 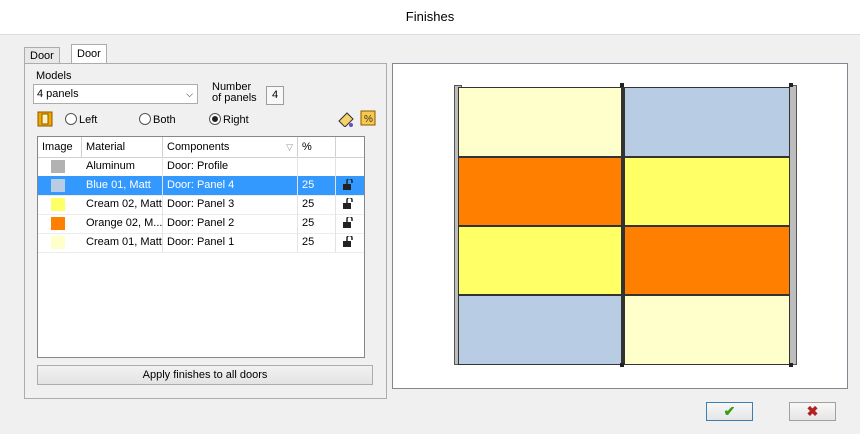 What do you see at coordinates (236, 120) in the screenshot?
I see `radio-right-label: Right` at bounding box center [236, 120].